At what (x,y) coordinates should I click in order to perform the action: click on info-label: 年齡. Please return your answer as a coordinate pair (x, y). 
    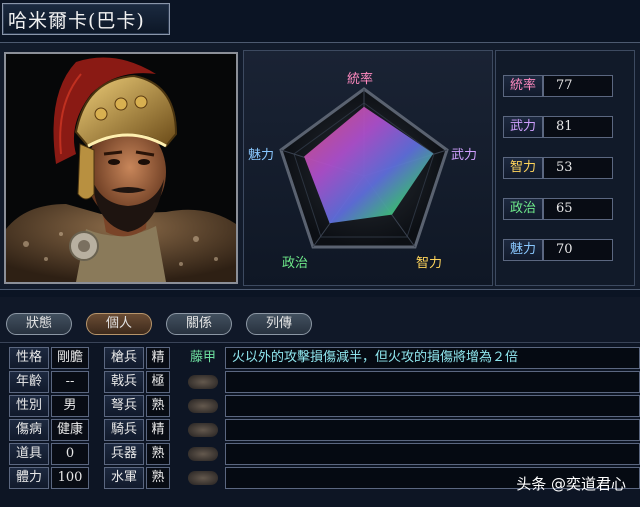
    Looking at the image, I should click on (29, 382).